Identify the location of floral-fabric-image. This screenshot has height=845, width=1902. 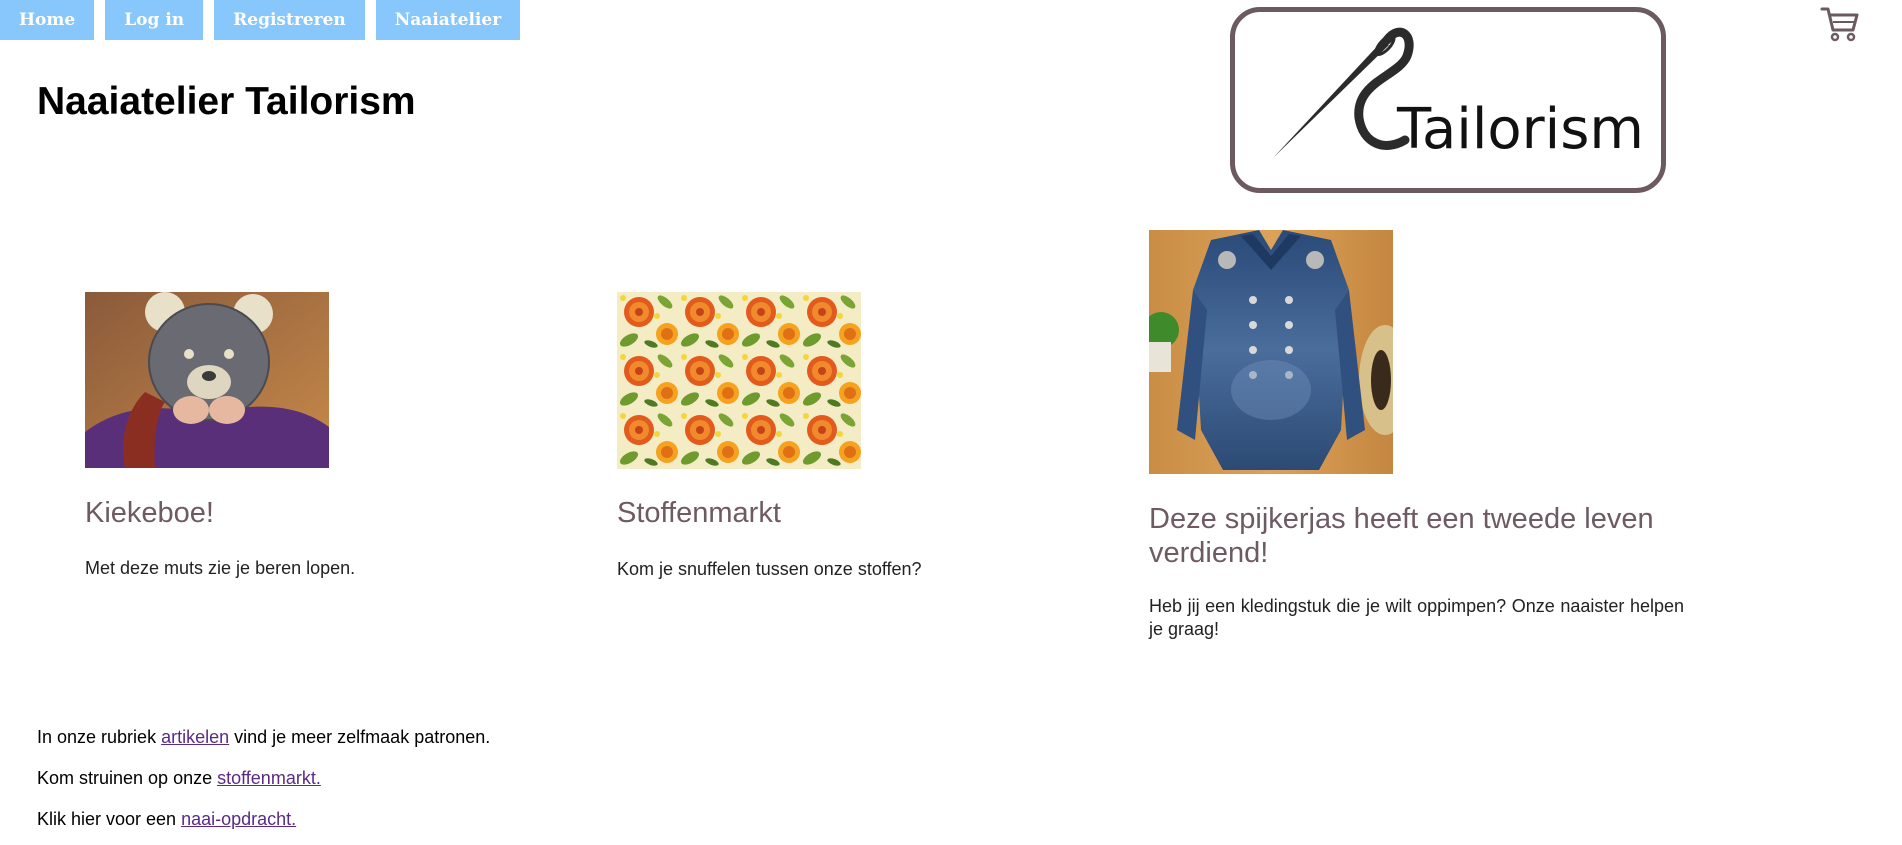
(739, 380).